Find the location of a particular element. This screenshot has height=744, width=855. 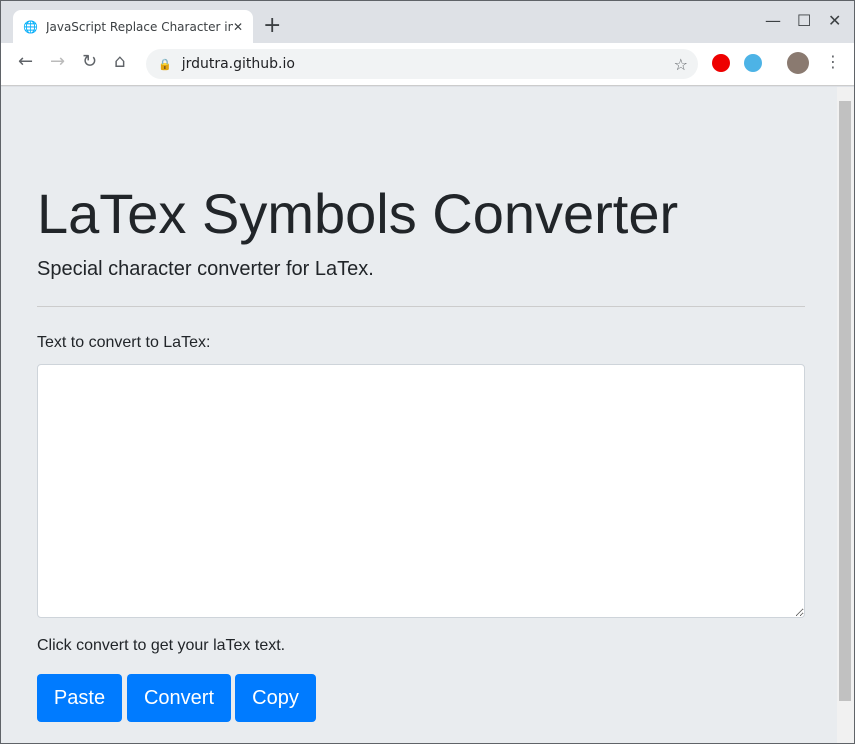

page-title: LaTex Symbols Converter is located at coordinates (358, 213).